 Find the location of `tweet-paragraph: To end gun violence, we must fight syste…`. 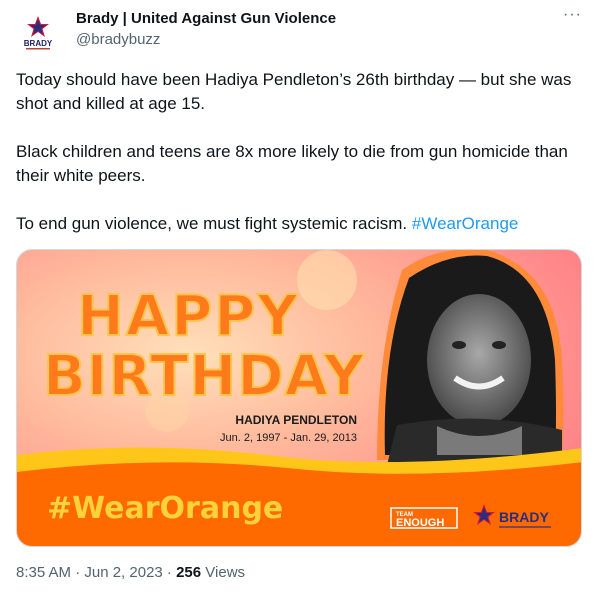

tweet-paragraph: To end gun violence, we must fight syste… is located at coordinates (296, 224).